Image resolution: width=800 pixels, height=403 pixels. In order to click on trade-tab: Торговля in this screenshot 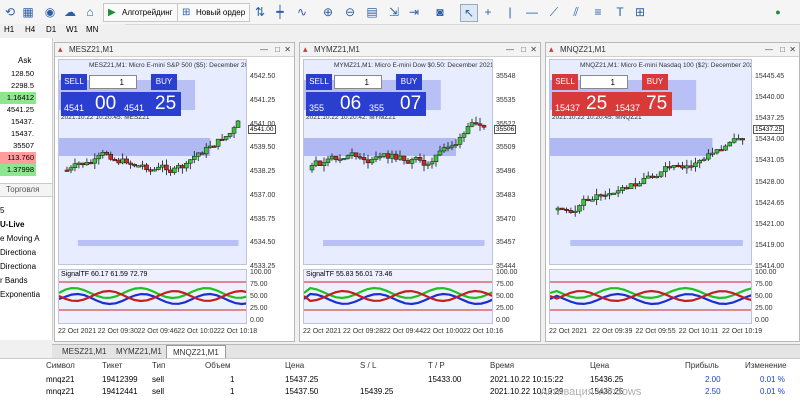, I will do `click(26, 190)`.